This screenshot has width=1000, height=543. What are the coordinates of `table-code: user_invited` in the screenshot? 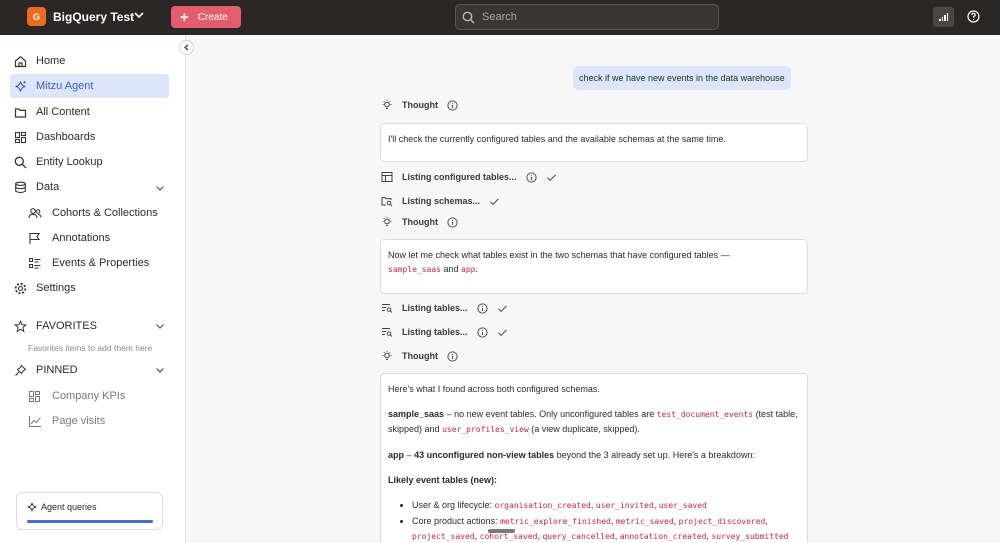 It's located at (624, 505).